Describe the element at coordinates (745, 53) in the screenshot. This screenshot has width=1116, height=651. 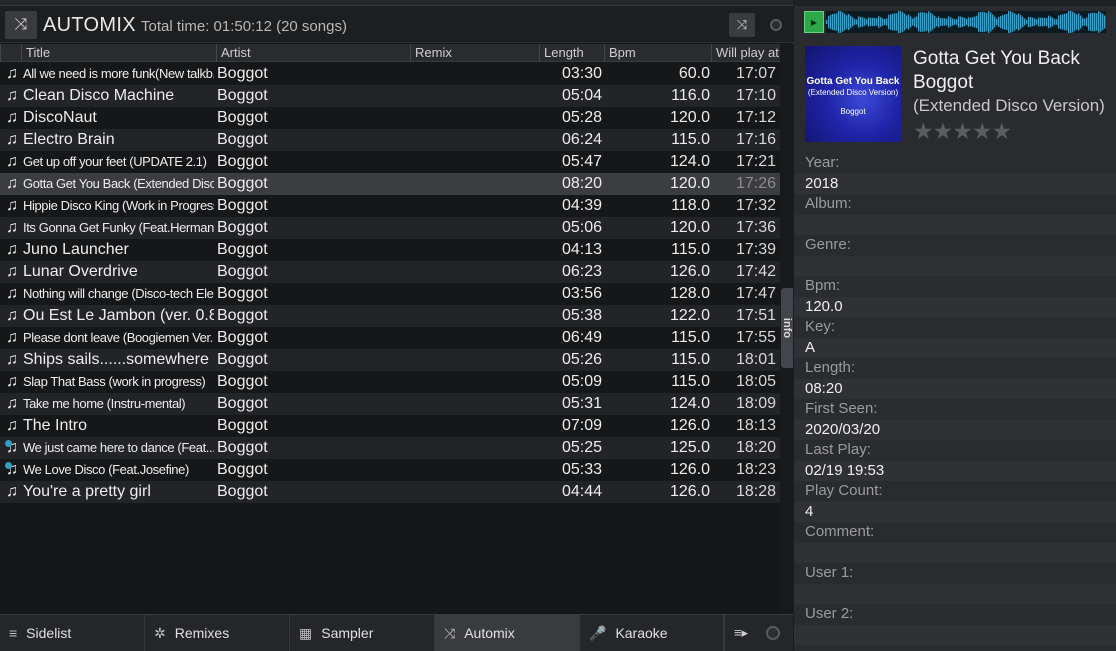
I see `column-will-play-at: Will play at` at that location.